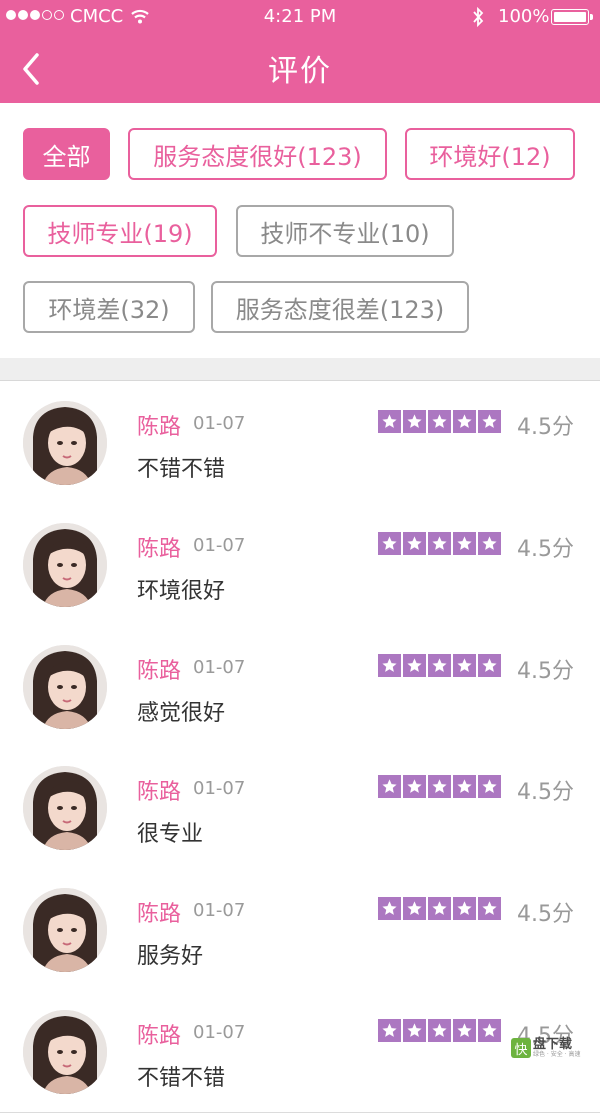 The height and width of the screenshot is (1113, 600). I want to click on watermark: 快 盘下载 绿色 · 安全 · 高速, so click(545, 1048).